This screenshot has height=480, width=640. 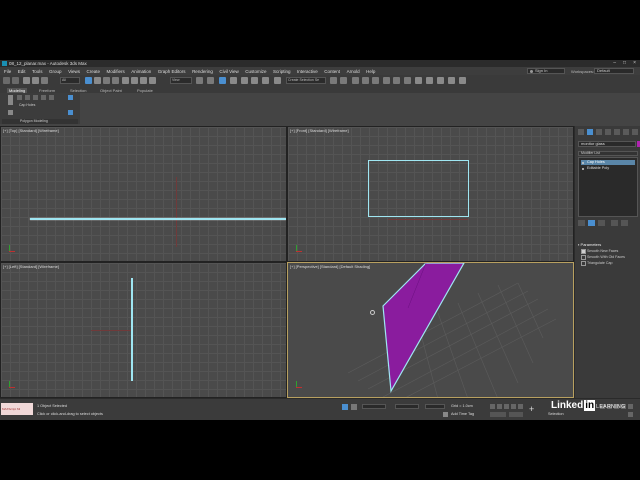 I want to click on pin-stack-icon, so click(x=581, y=223).